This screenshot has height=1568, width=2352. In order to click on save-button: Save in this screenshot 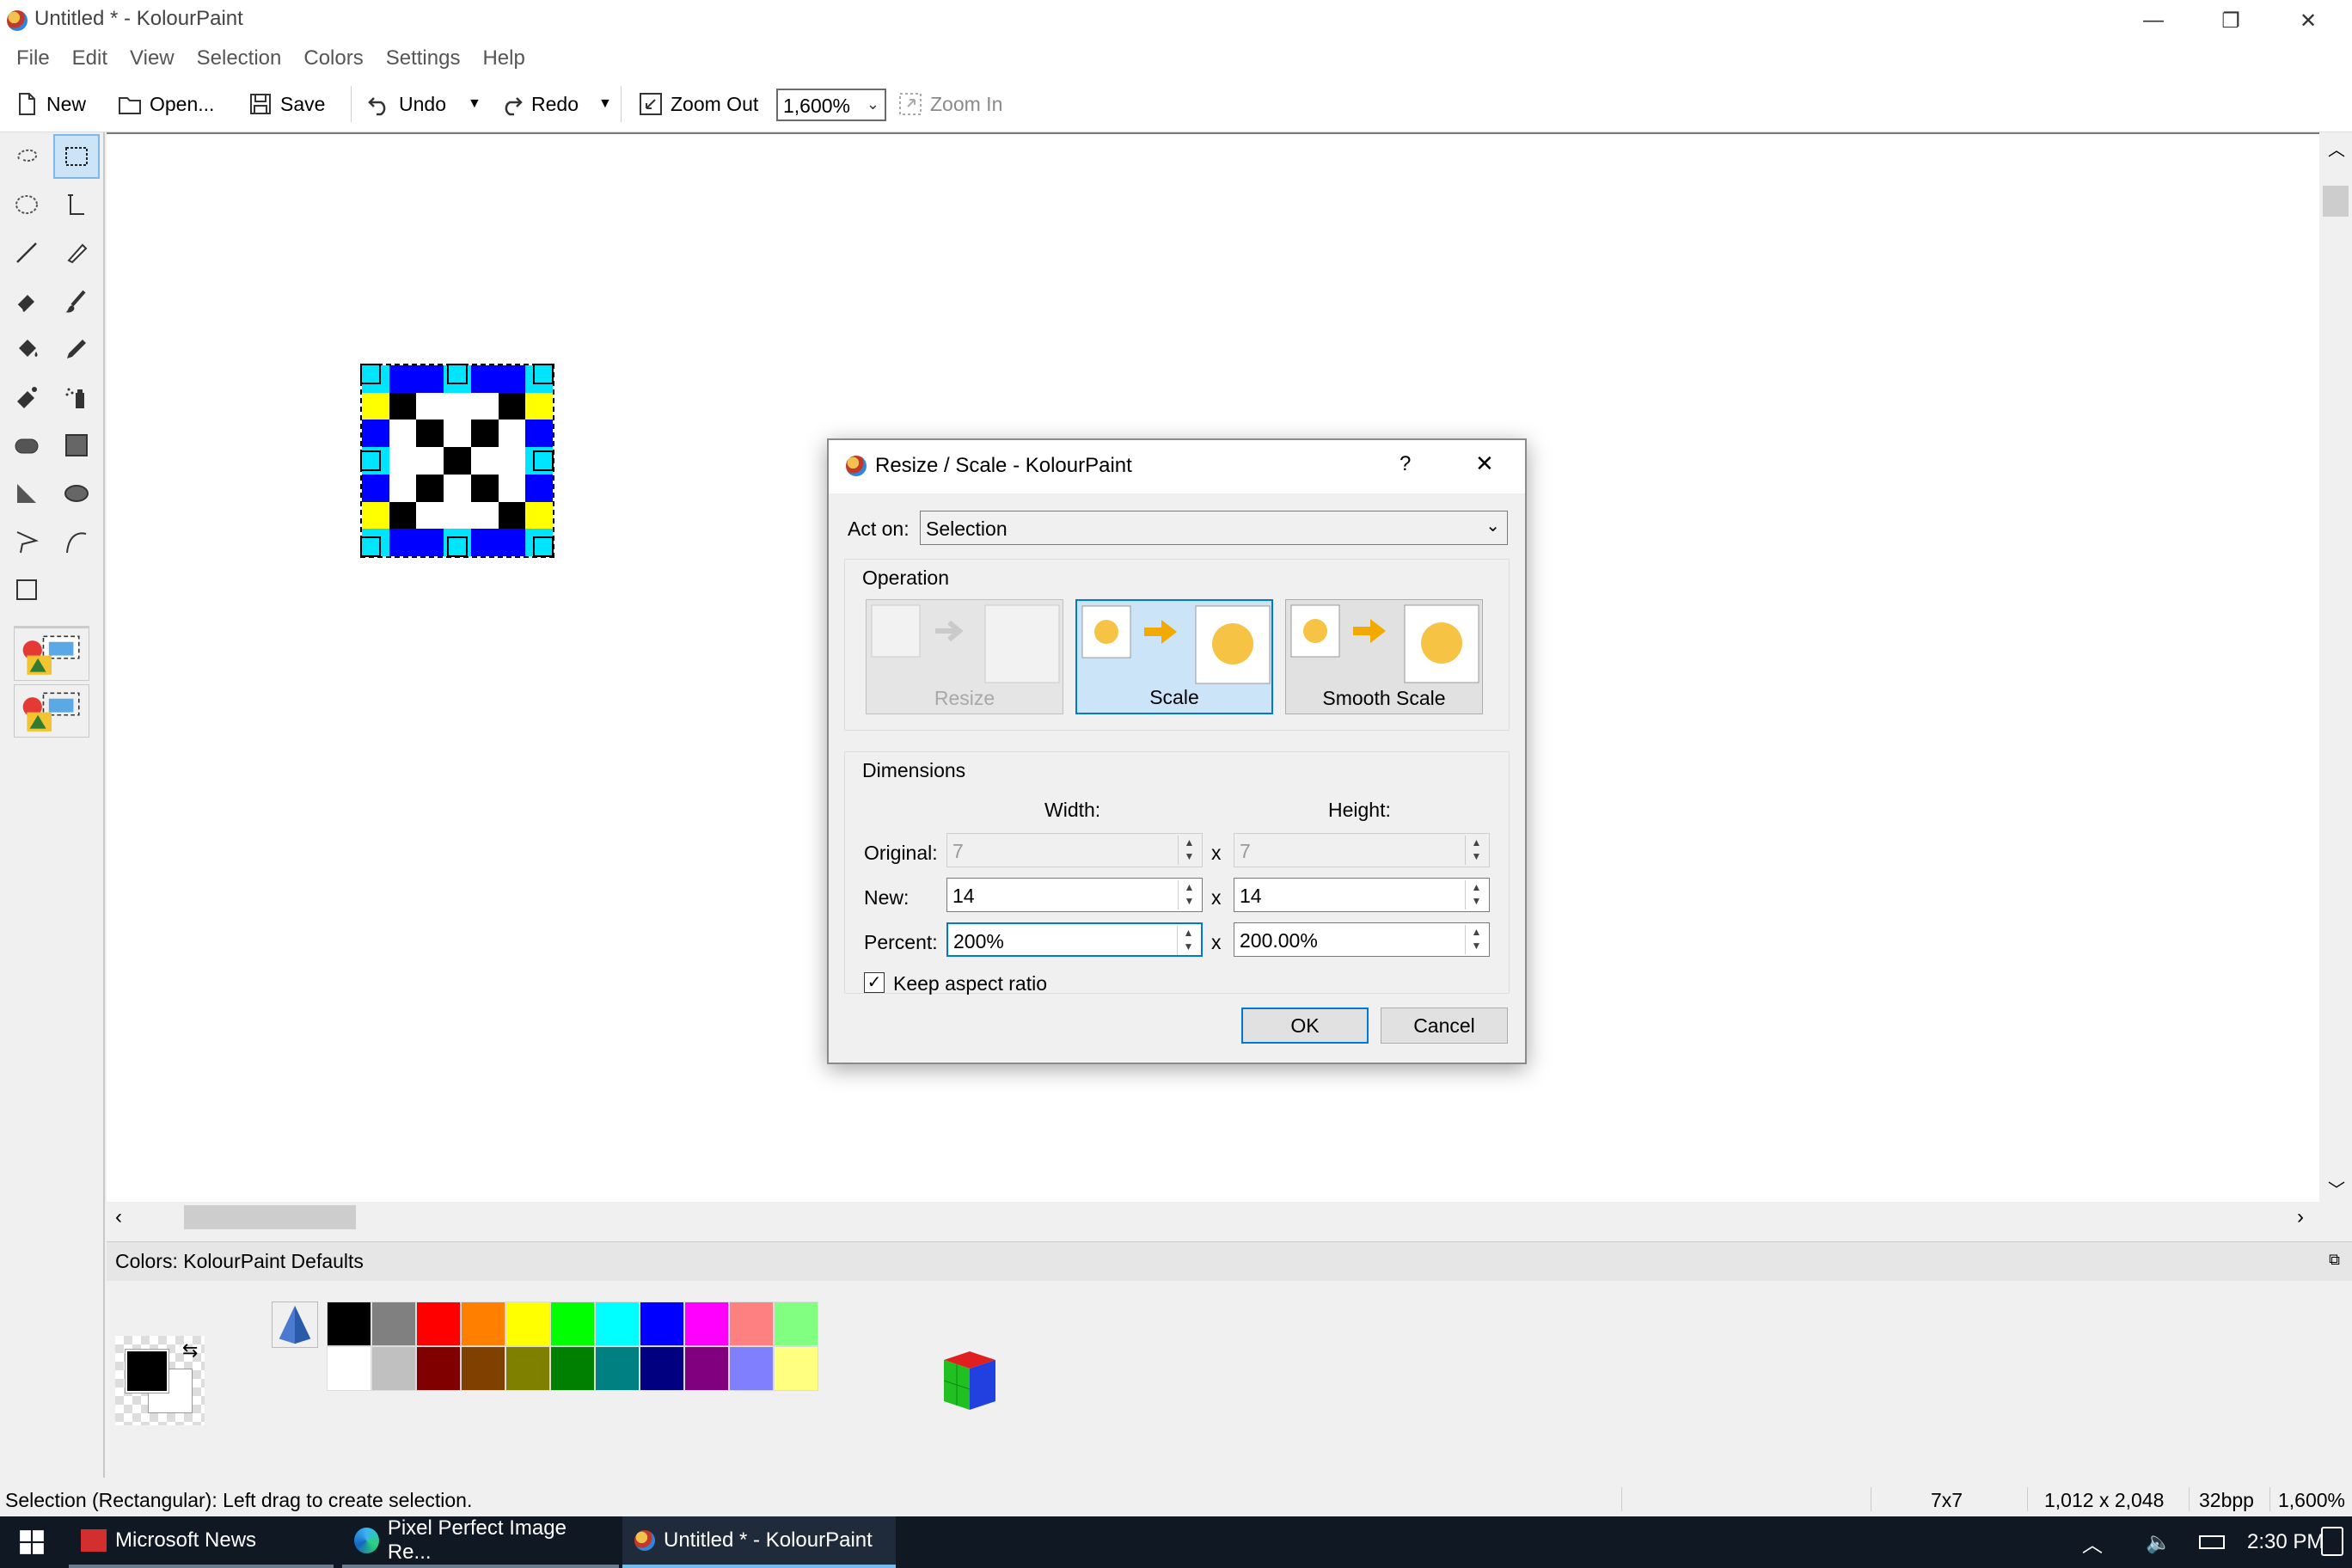, I will do `click(286, 104)`.